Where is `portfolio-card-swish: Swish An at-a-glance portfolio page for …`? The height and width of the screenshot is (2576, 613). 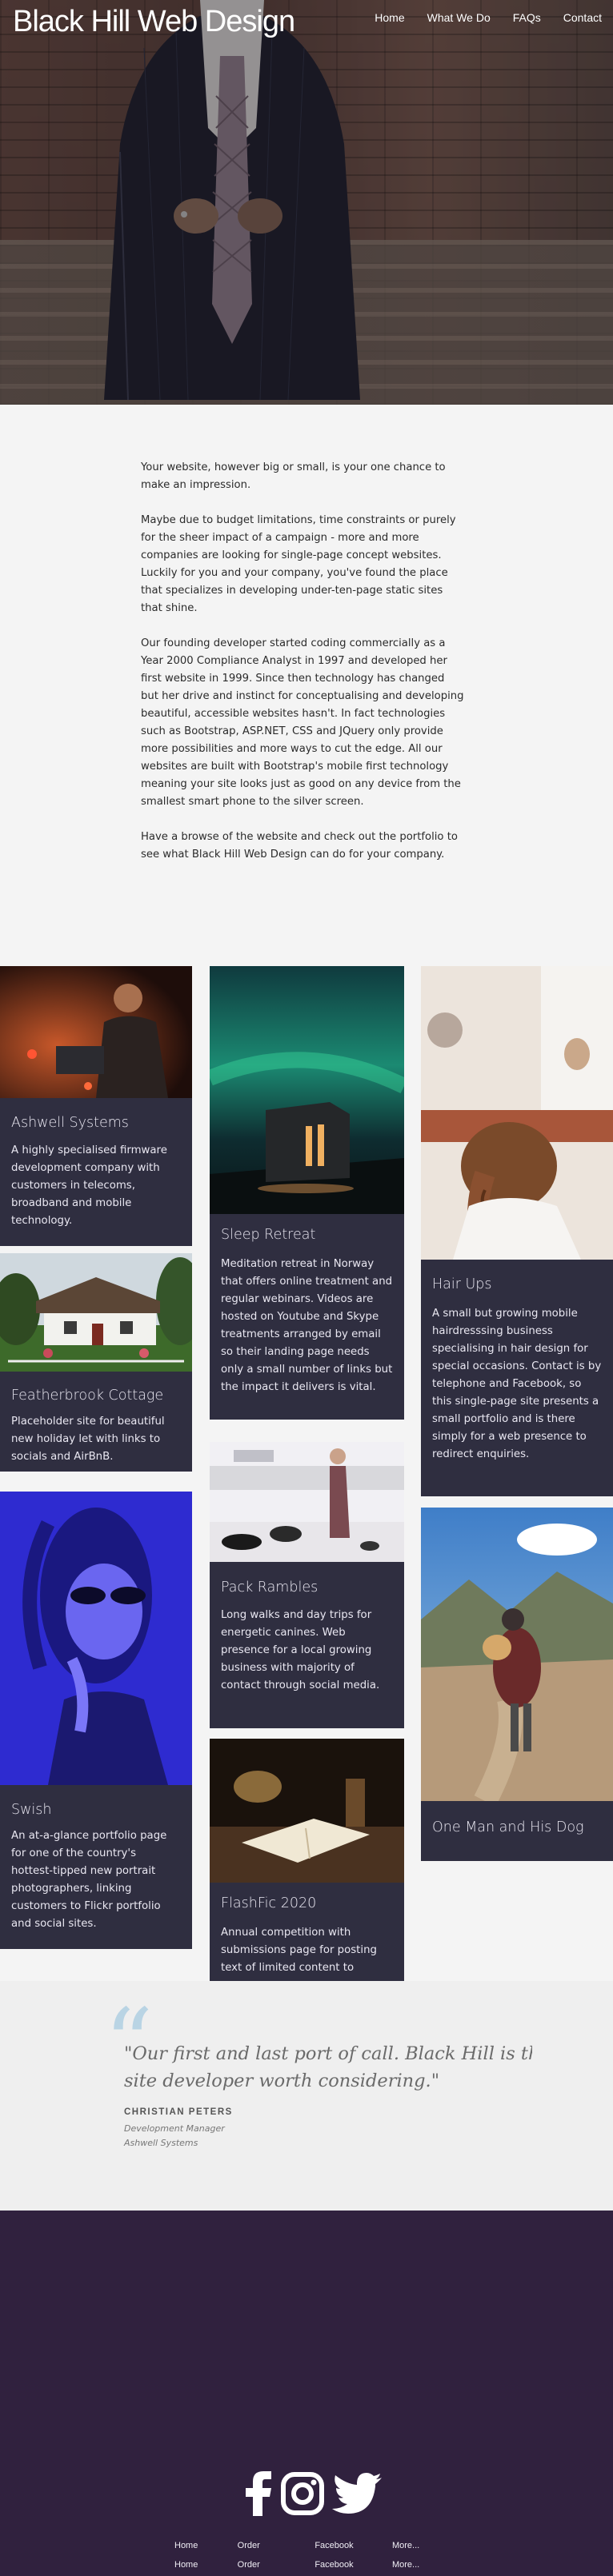 portfolio-card-swish: Swish An at-a-glance portfolio page for … is located at coordinates (96, 1720).